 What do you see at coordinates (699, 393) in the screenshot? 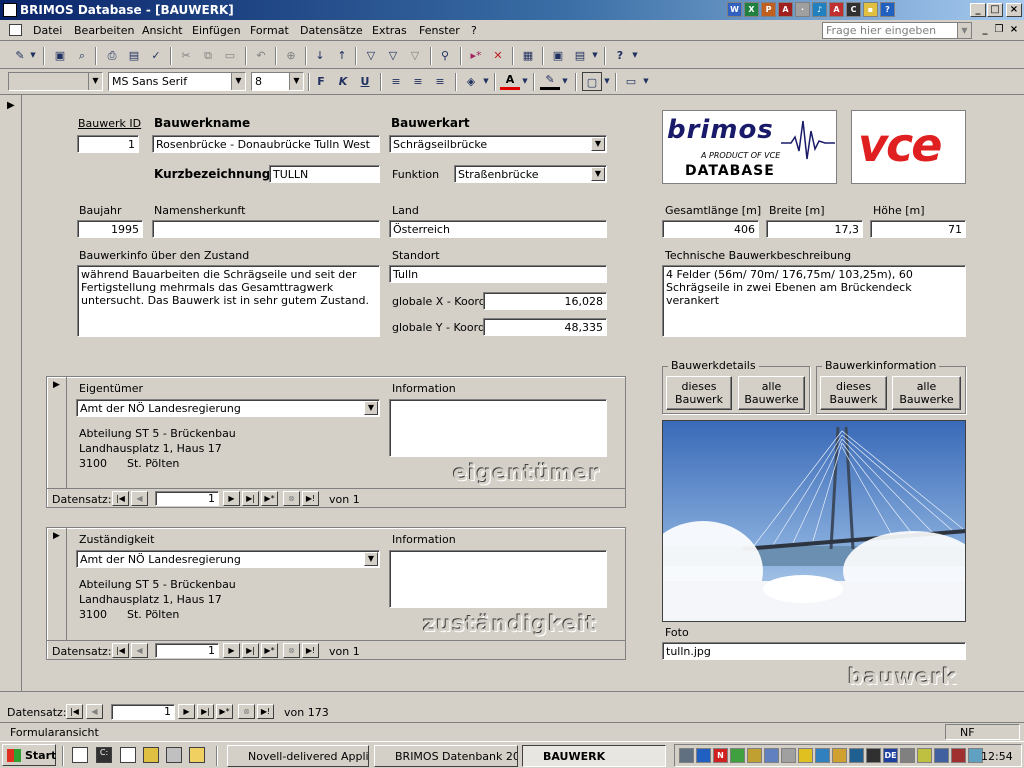
I see `bauwerkdetails-this-button: dieses Bauwerk` at bounding box center [699, 393].